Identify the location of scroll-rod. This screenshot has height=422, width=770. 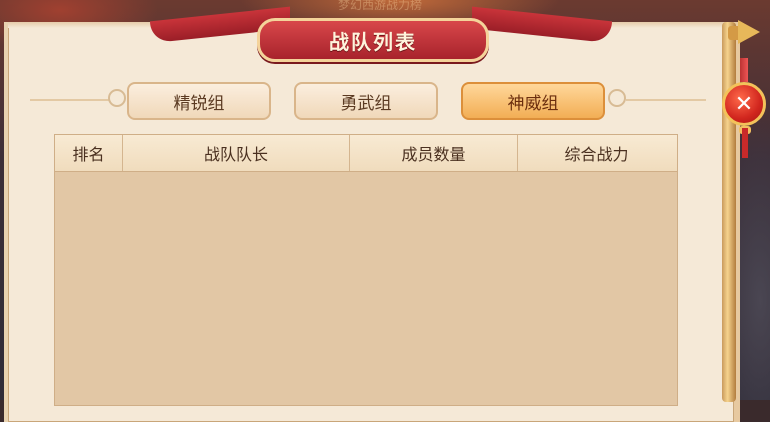
(729, 212).